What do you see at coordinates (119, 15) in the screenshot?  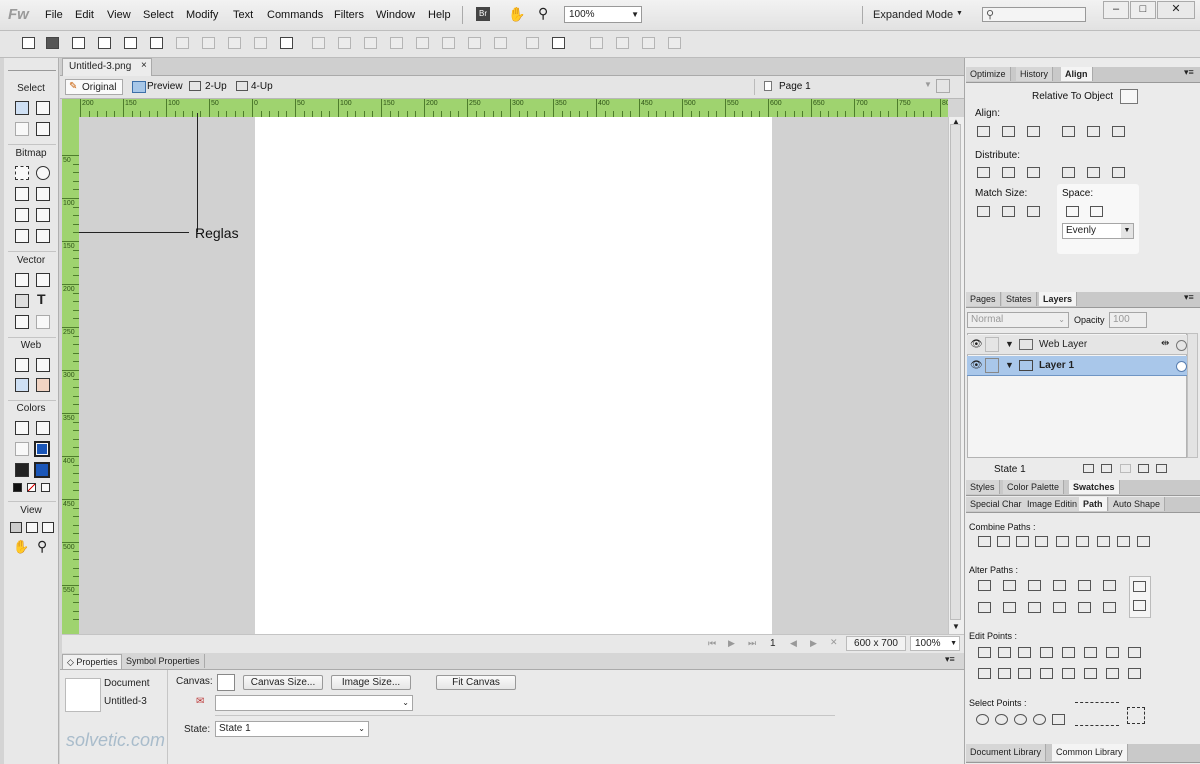 I see `menu-view: View` at bounding box center [119, 15].